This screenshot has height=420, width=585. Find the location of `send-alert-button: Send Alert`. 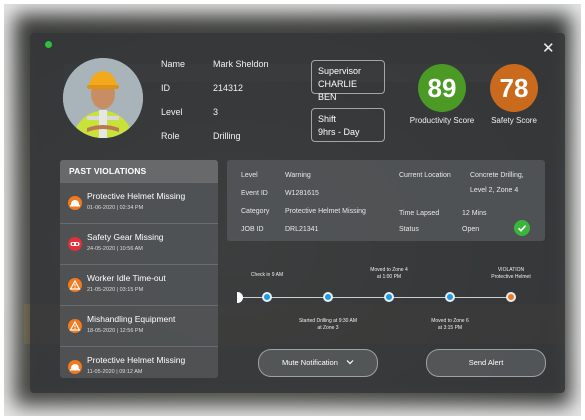

send-alert-button: Send Alert is located at coordinates (486, 363).